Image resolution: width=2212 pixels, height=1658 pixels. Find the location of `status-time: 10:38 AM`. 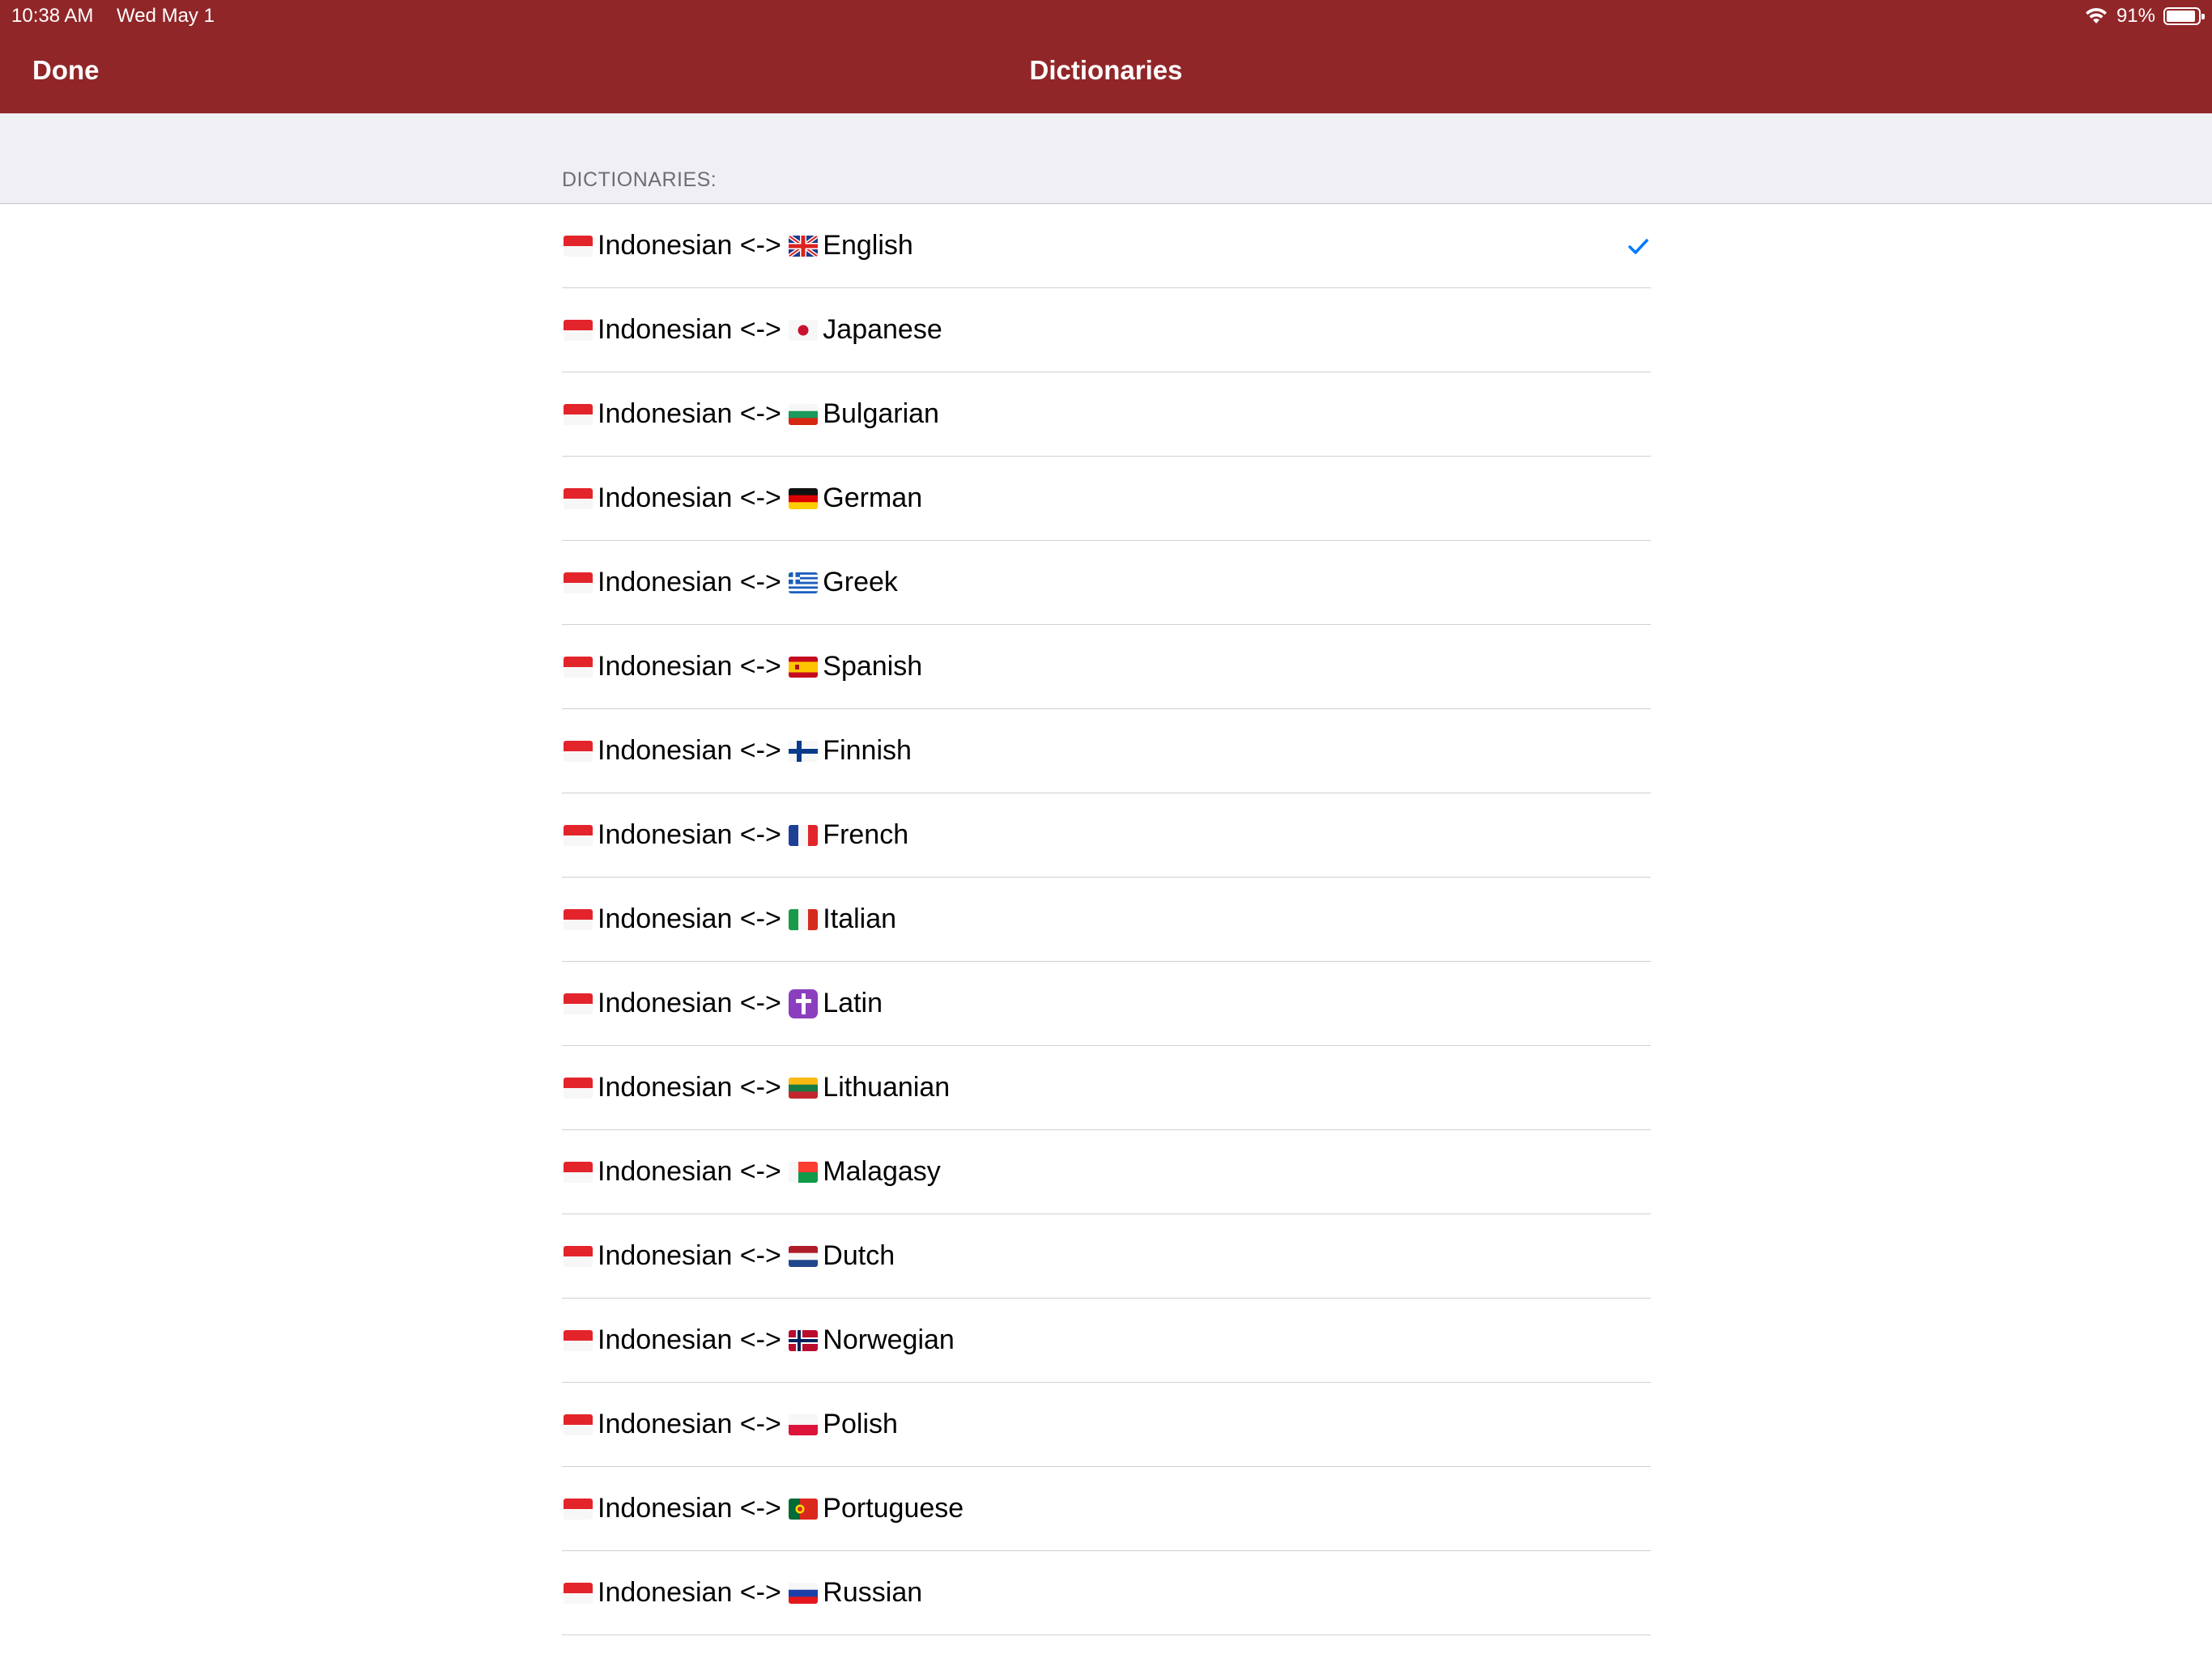

status-time: 10:38 AM is located at coordinates (53, 16).